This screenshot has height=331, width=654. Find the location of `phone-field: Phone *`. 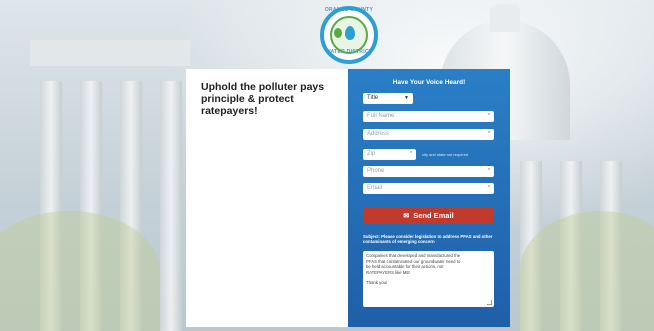

phone-field: Phone * is located at coordinates (428, 171).